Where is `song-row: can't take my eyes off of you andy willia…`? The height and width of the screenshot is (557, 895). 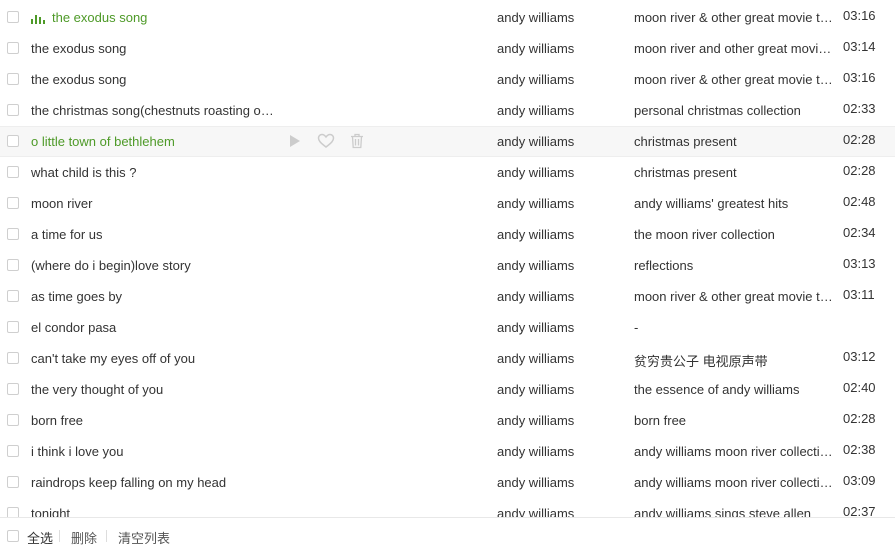
song-row: can't take my eyes off of you andy willia… is located at coordinates (447, 358).